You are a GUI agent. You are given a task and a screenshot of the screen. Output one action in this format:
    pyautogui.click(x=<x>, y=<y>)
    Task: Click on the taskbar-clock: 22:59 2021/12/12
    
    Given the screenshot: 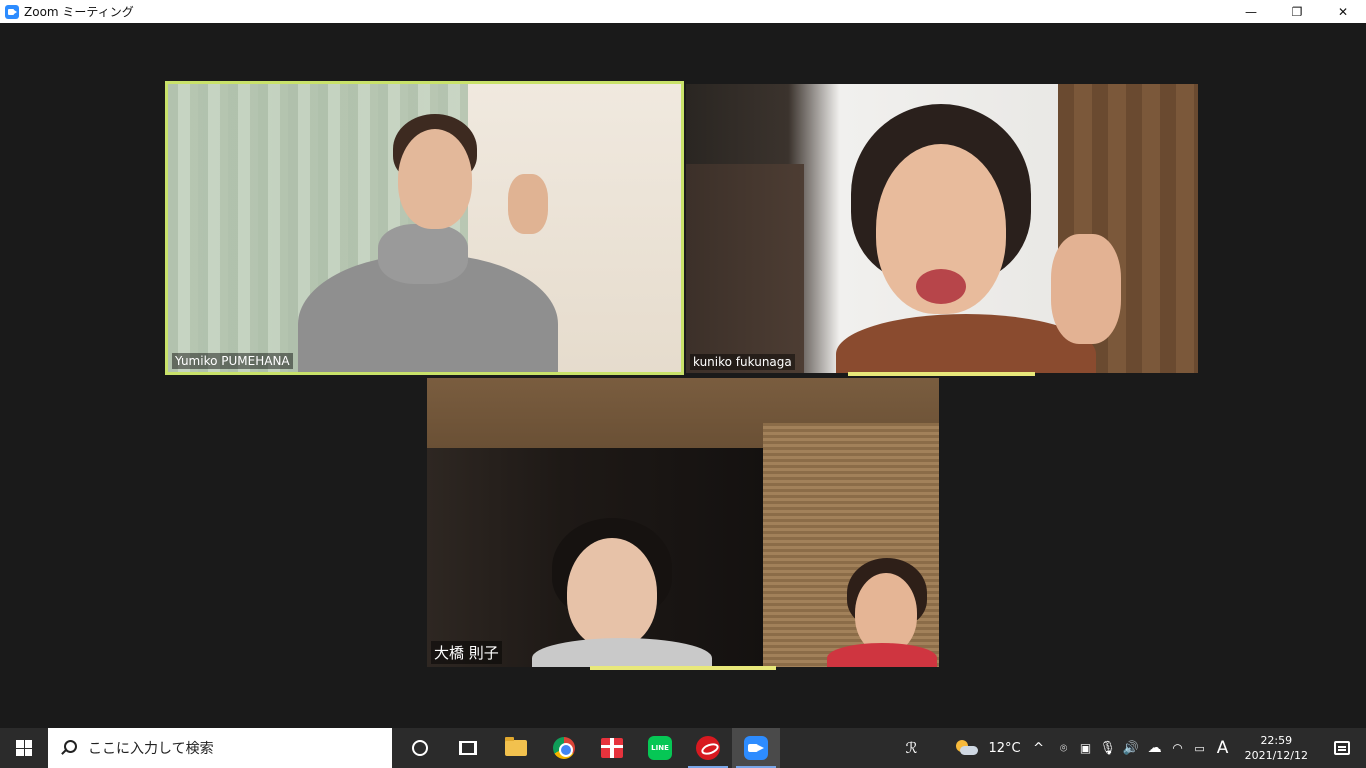 What is the action you would take?
    pyautogui.click(x=1276, y=748)
    